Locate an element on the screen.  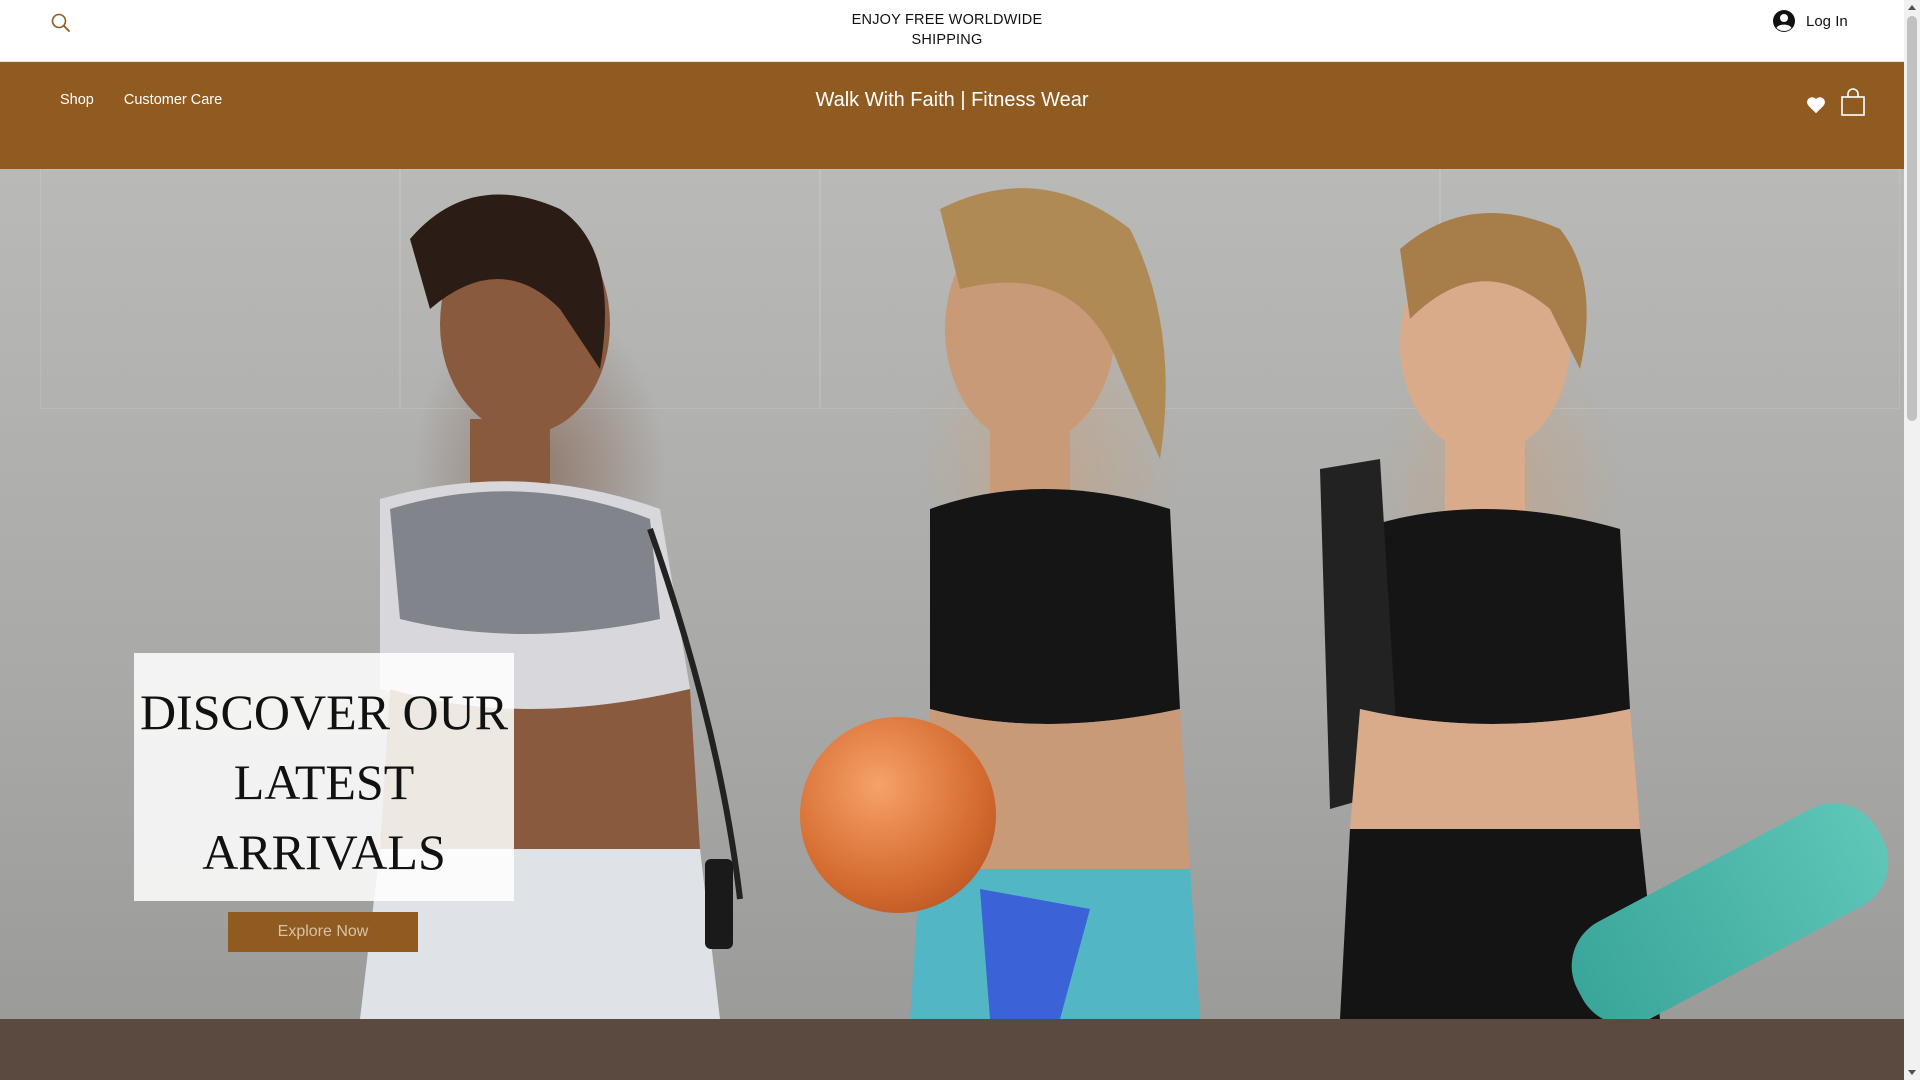
explore-now-button: Explore Now is located at coordinates (323, 932).